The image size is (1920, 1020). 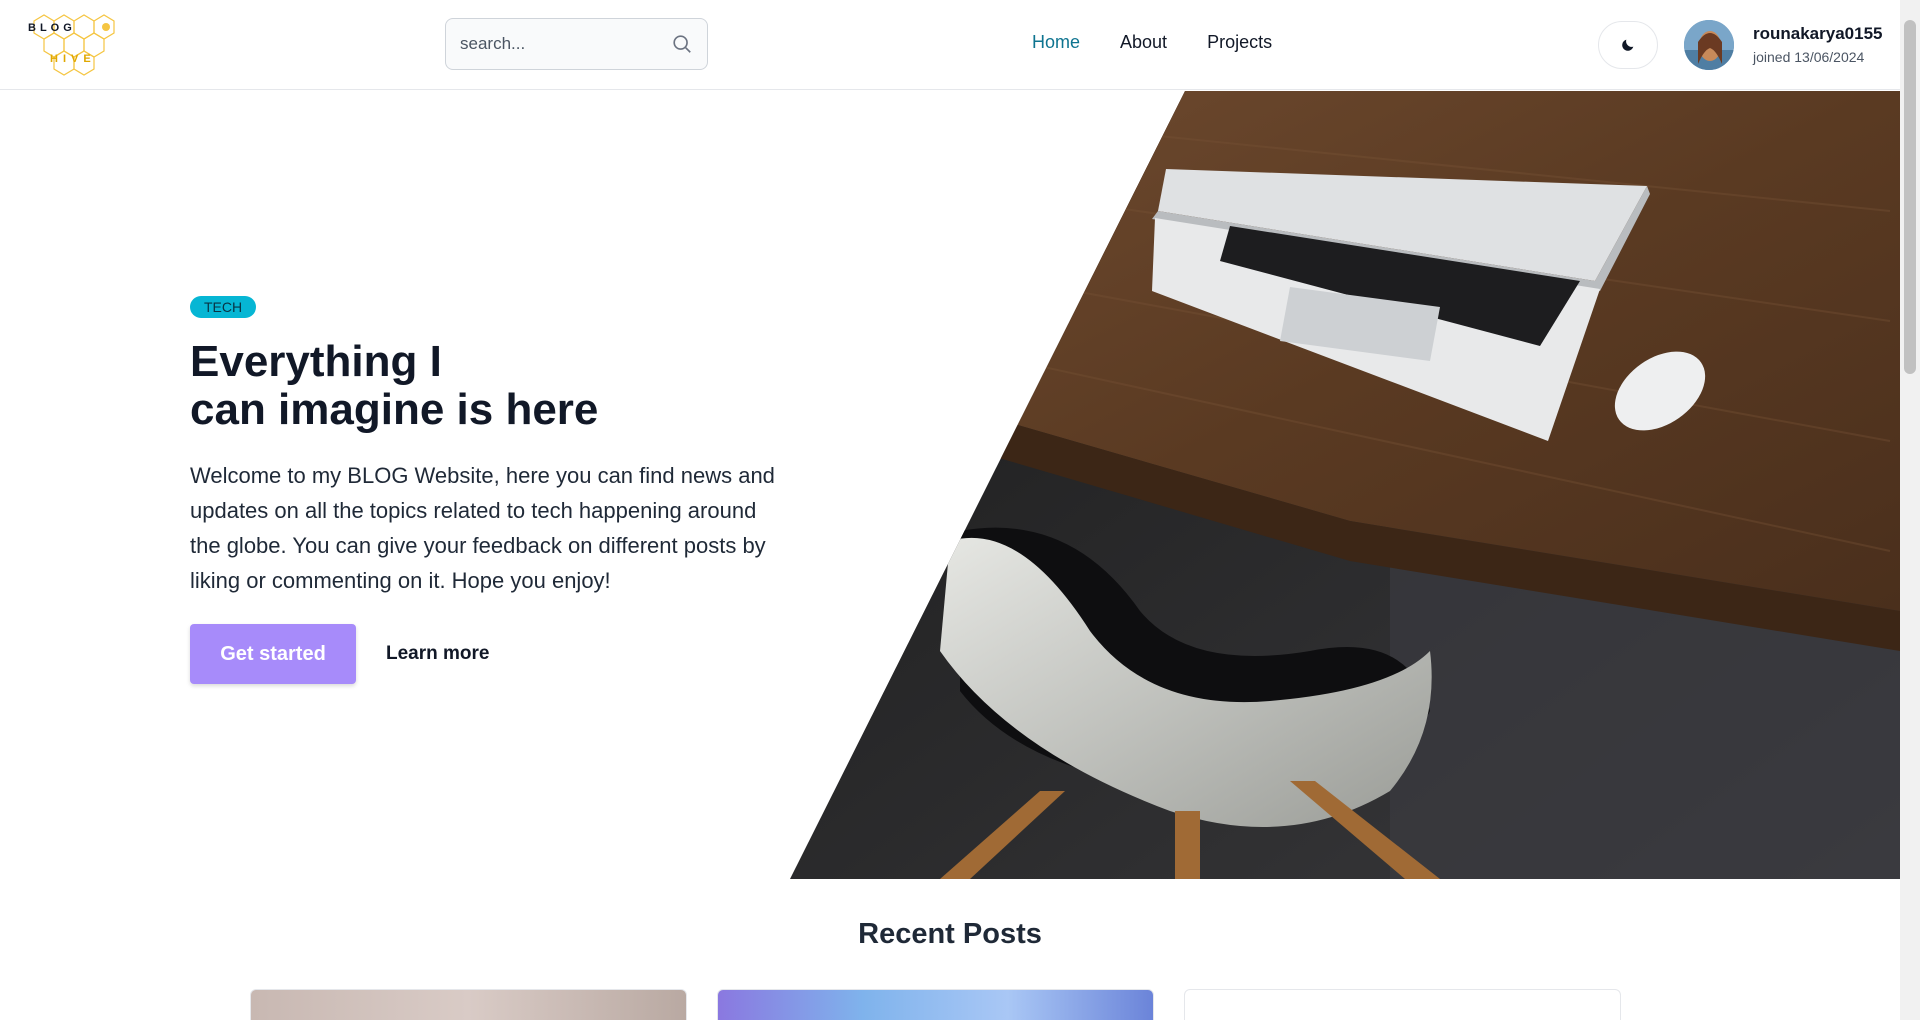 What do you see at coordinates (223, 307) in the screenshot?
I see `category-badge: TECH` at bounding box center [223, 307].